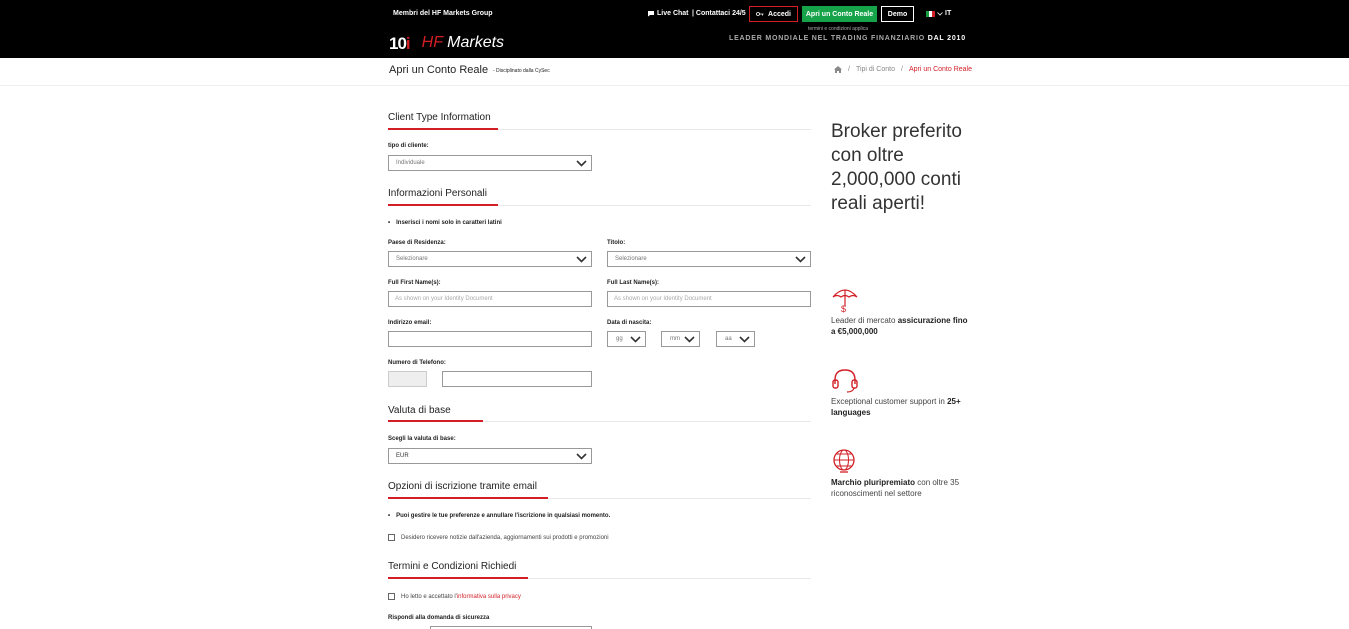 Image resolution: width=1349 pixels, height=629 pixels. What do you see at coordinates (735, 339) in the screenshot?
I see `dob-year-select: aa` at bounding box center [735, 339].